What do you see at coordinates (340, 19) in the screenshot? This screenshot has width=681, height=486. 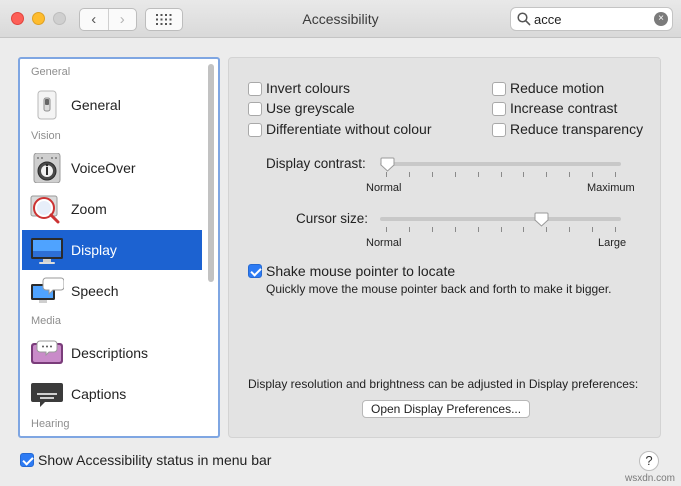 I see `title-bar: ‹ › Accessibility acce ×` at bounding box center [340, 19].